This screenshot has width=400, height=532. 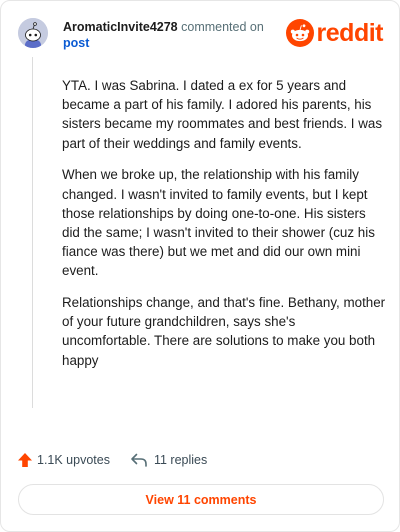 What do you see at coordinates (201, 499) in the screenshot?
I see `view-comments-button: View 11 comments` at bounding box center [201, 499].